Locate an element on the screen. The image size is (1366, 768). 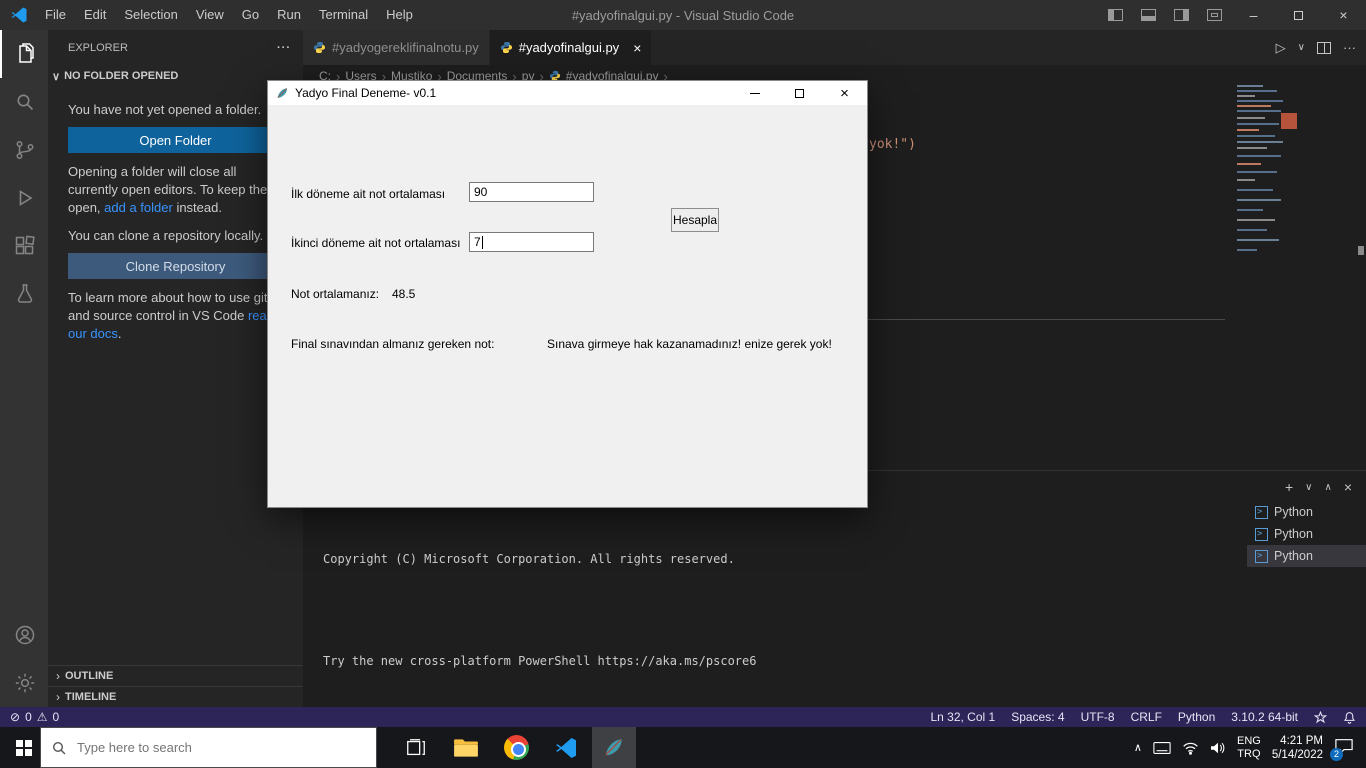
source-control-icon is located at coordinates (25, 150).